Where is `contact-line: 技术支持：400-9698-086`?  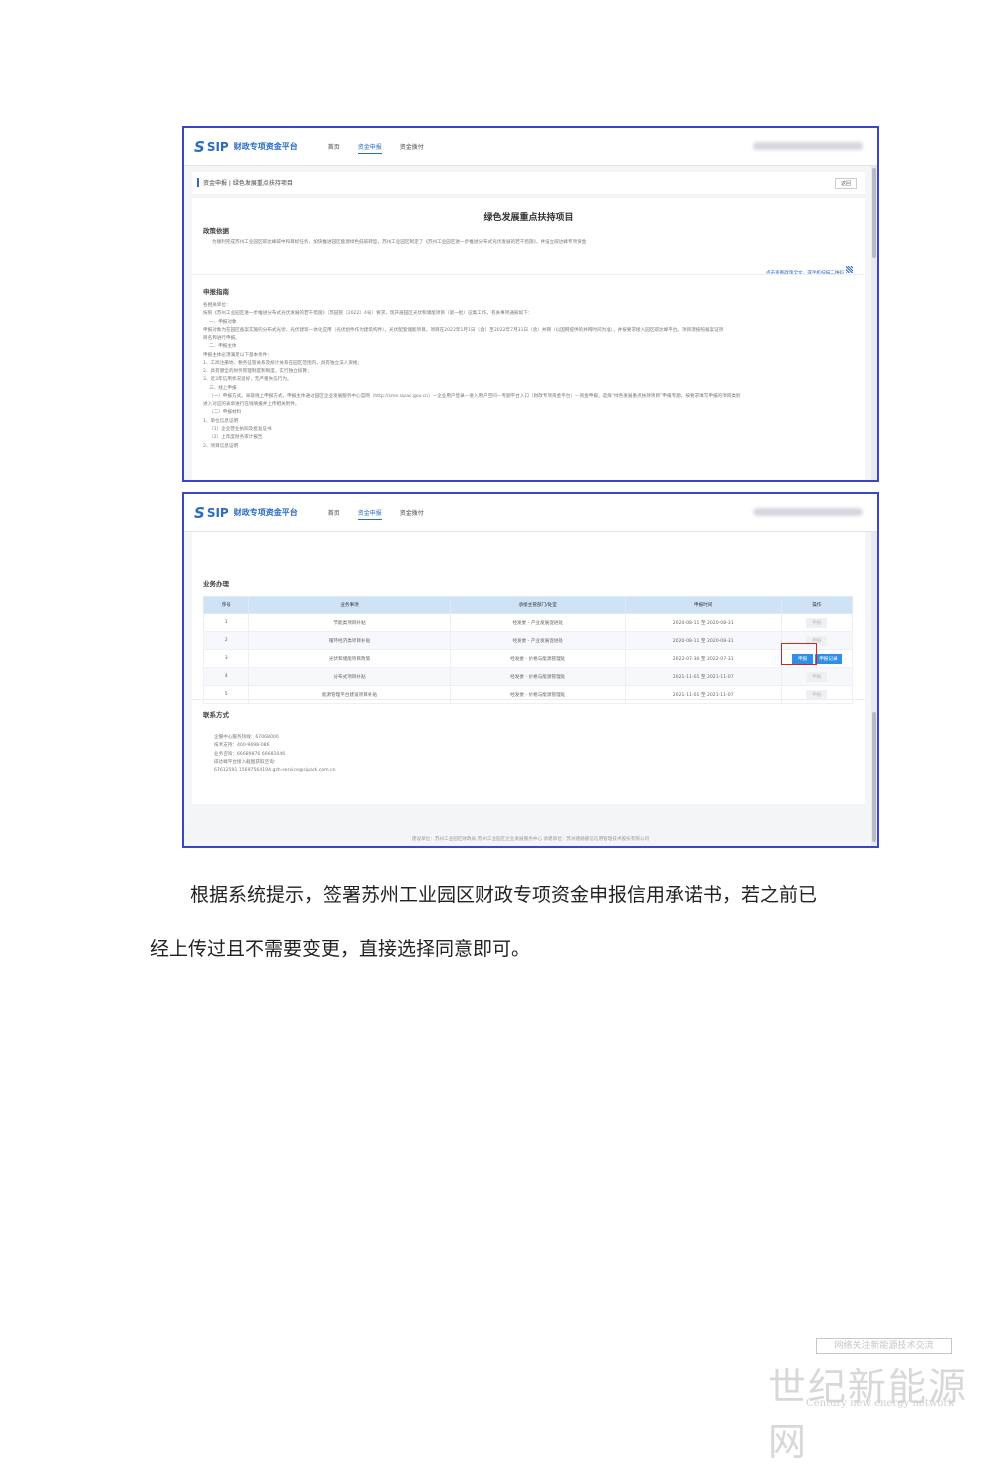 contact-line: 技术支持：400-9698-086 is located at coordinates (242, 746).